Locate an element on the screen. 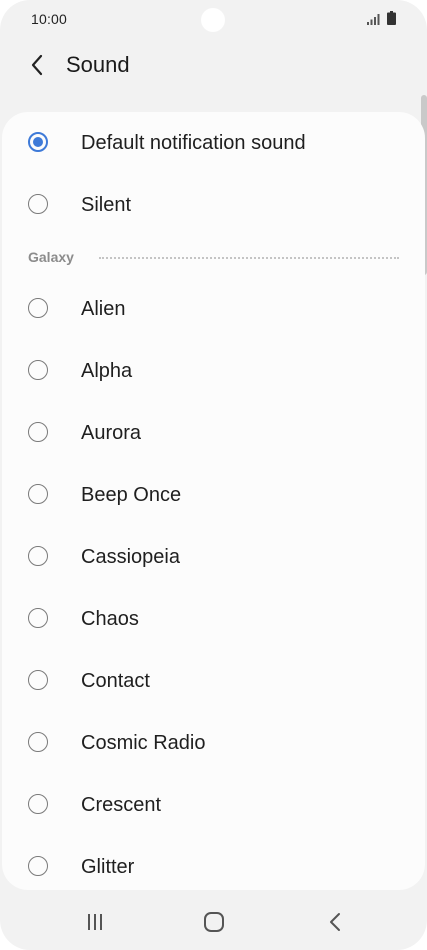  camera-cutout is located at coordinates (213, 20).